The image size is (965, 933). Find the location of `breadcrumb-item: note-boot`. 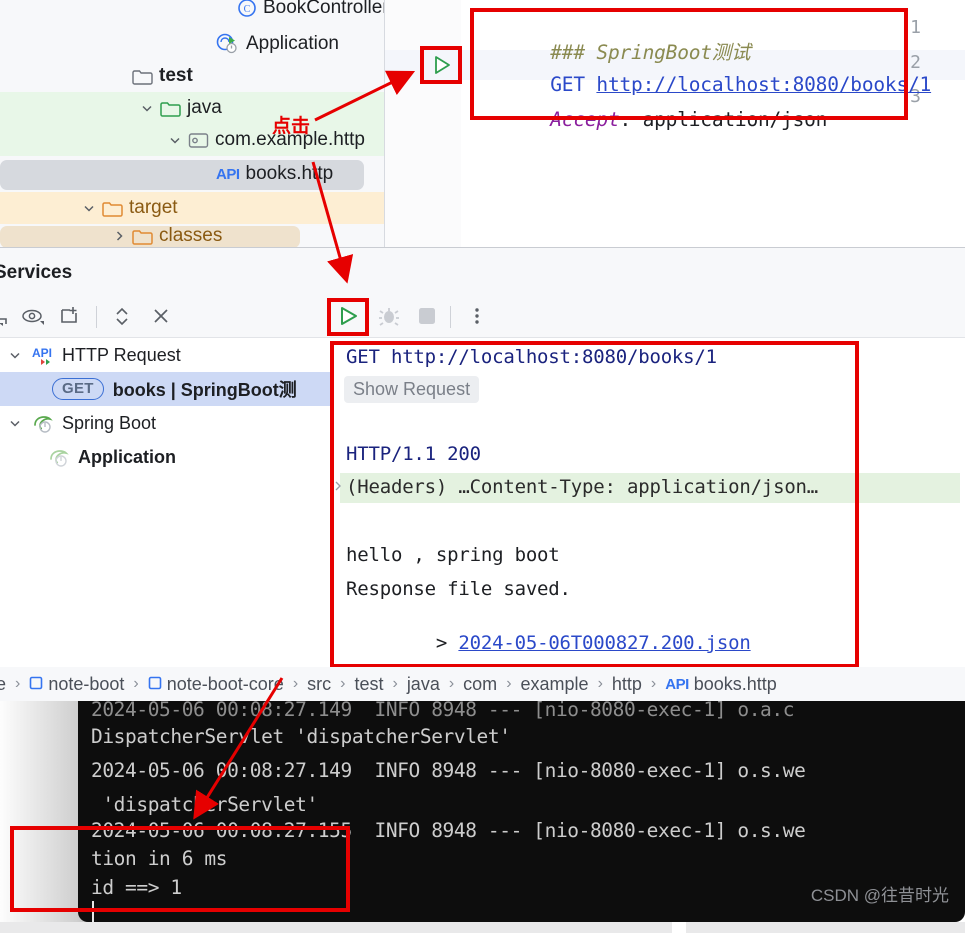

breadcrumb-item: note-boot is located at coordinates (76, 684).